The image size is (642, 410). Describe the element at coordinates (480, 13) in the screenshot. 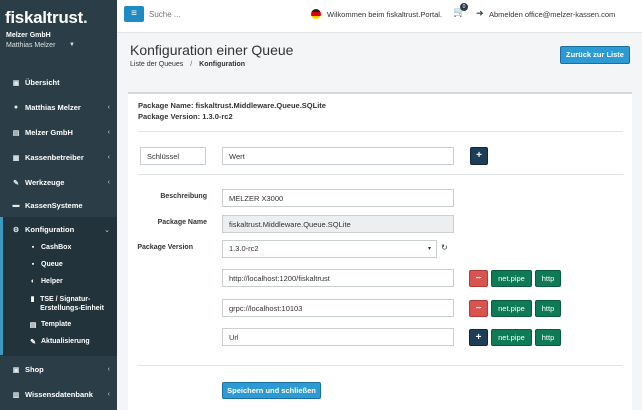

I see `logout-icon: ➜` at that location.